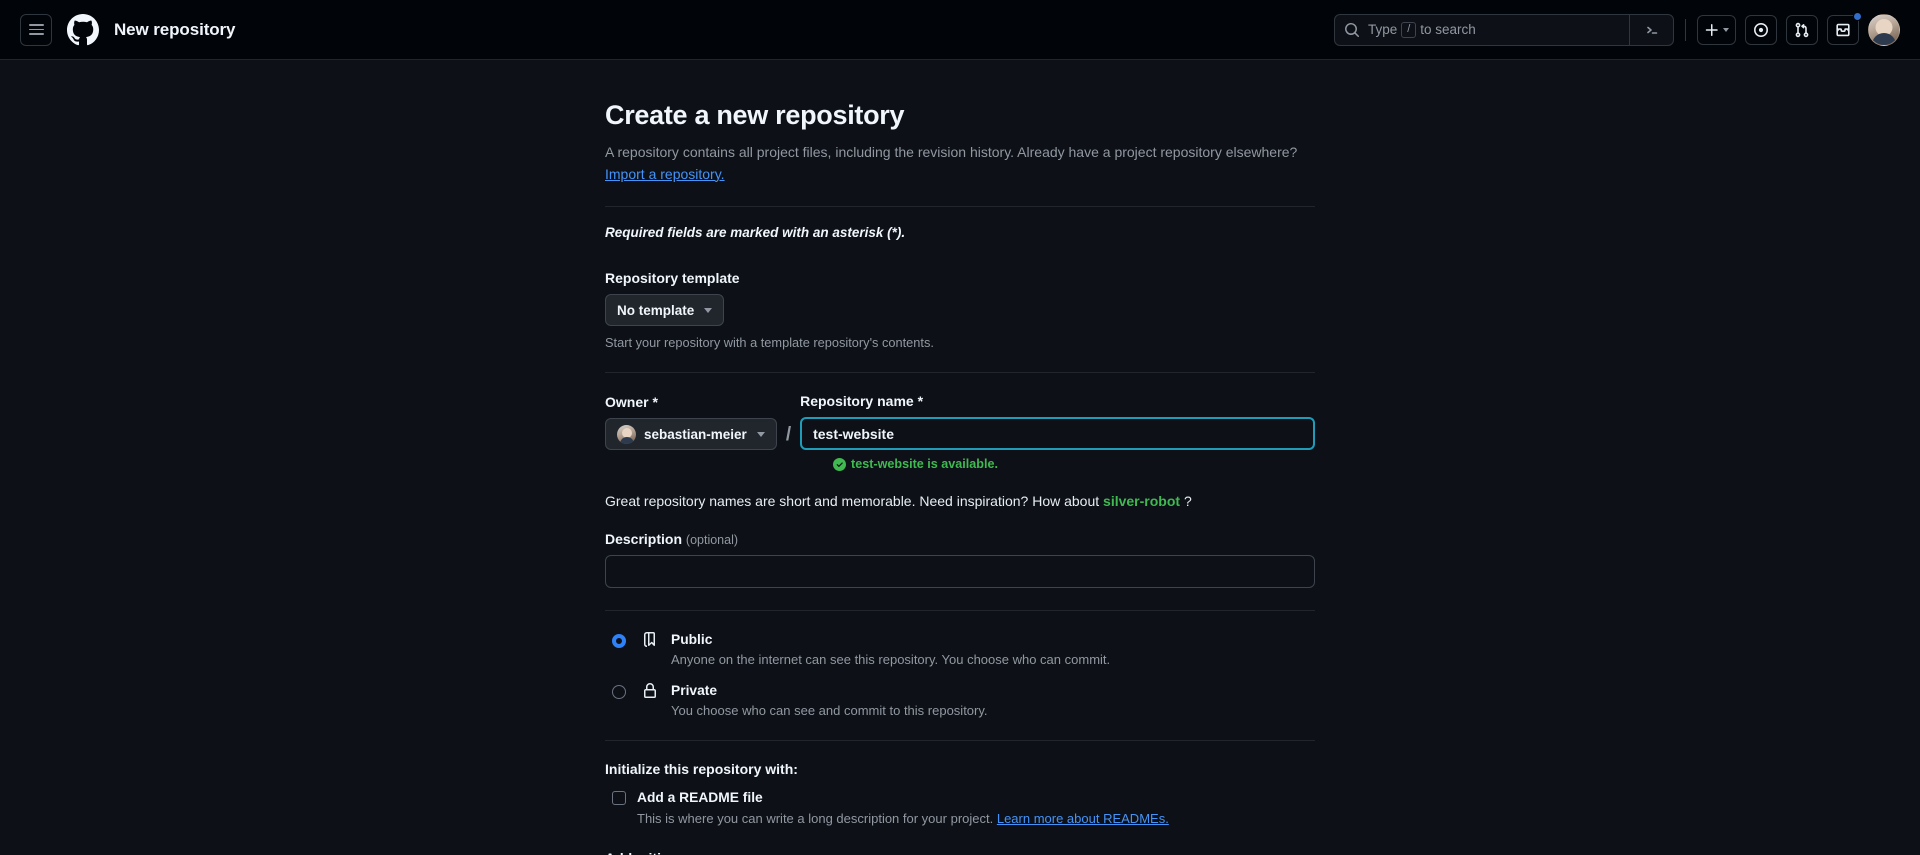 The image size is (1920, 855). Describe the element at coordinates (960, 572) in the screenshot. I see `description-input` at that location.